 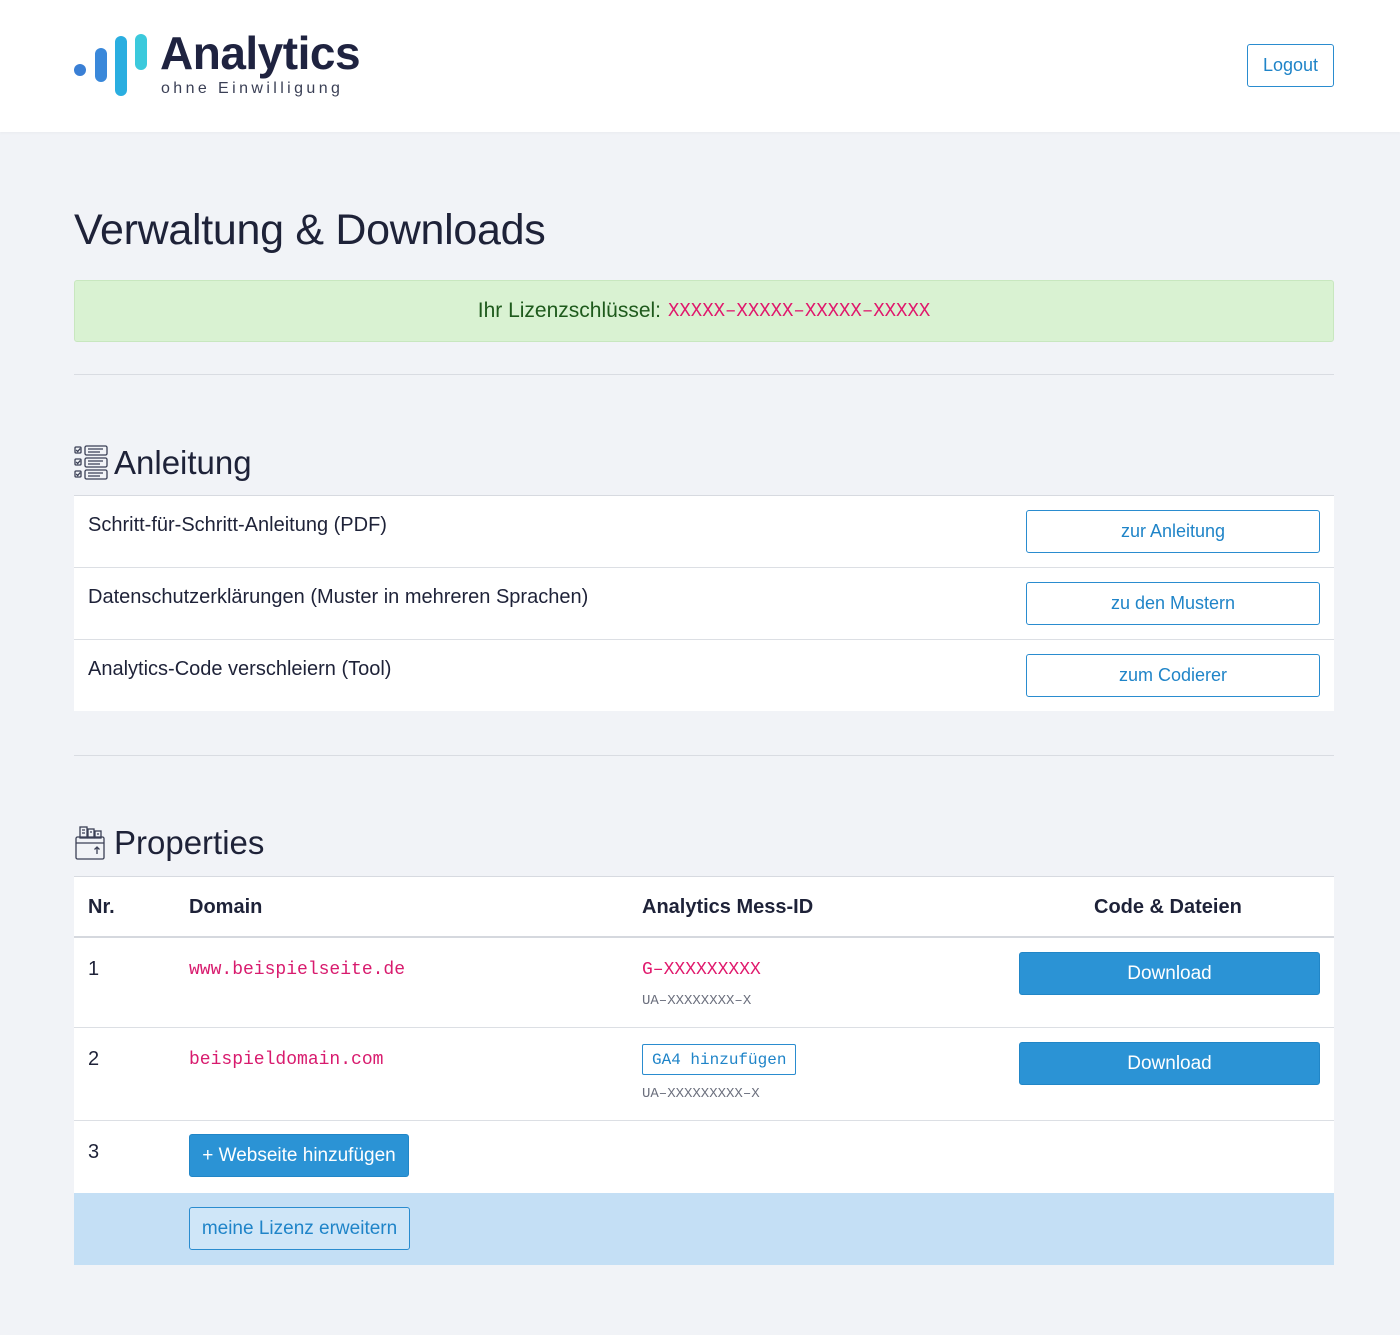 I want to click on app-logo: Analytics ohne Einwilligung, so click(x=224, y=63).